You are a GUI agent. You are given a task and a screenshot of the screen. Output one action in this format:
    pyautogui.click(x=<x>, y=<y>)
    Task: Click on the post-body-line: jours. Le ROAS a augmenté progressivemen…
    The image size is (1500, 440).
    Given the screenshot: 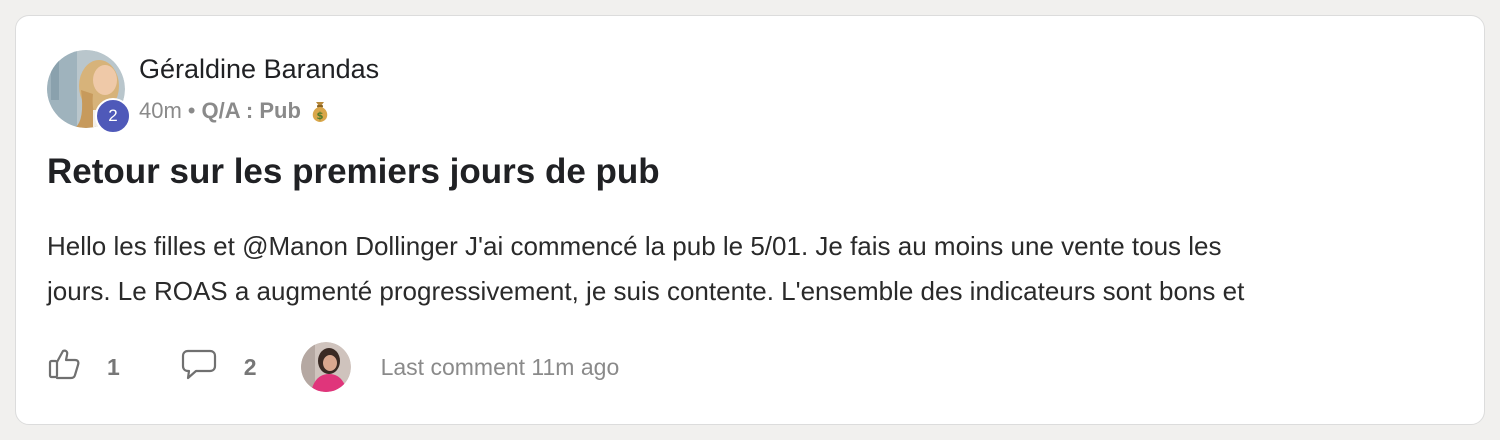 What is the action you would take?
    pyautogui.click(x=646, y=291)
    